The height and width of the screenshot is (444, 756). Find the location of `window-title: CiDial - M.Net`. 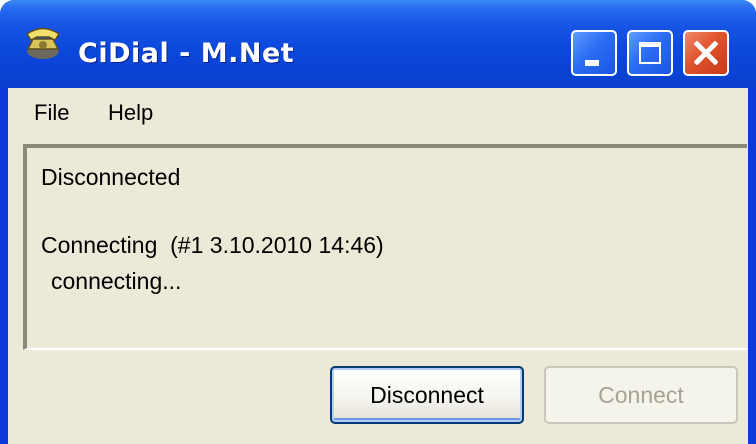

window-title: CiDial - M.Net is located at coordinates (186, 53).